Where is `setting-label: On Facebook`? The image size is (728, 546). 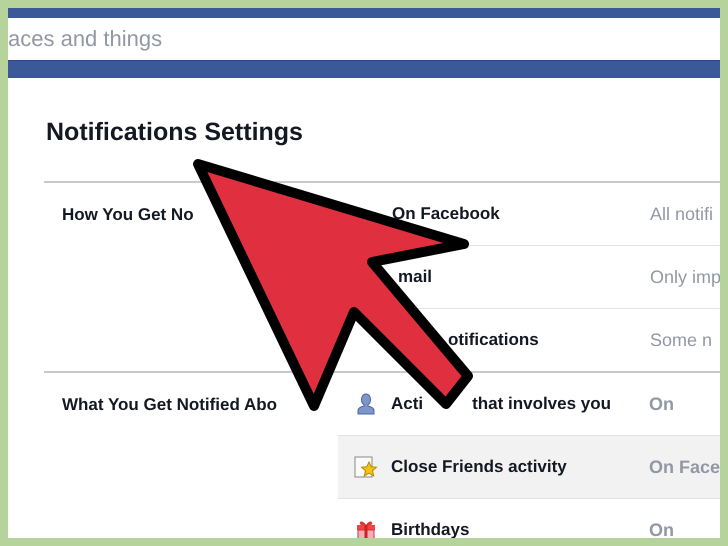
setting-label: On Facebook is located at coordinates (446, 214).